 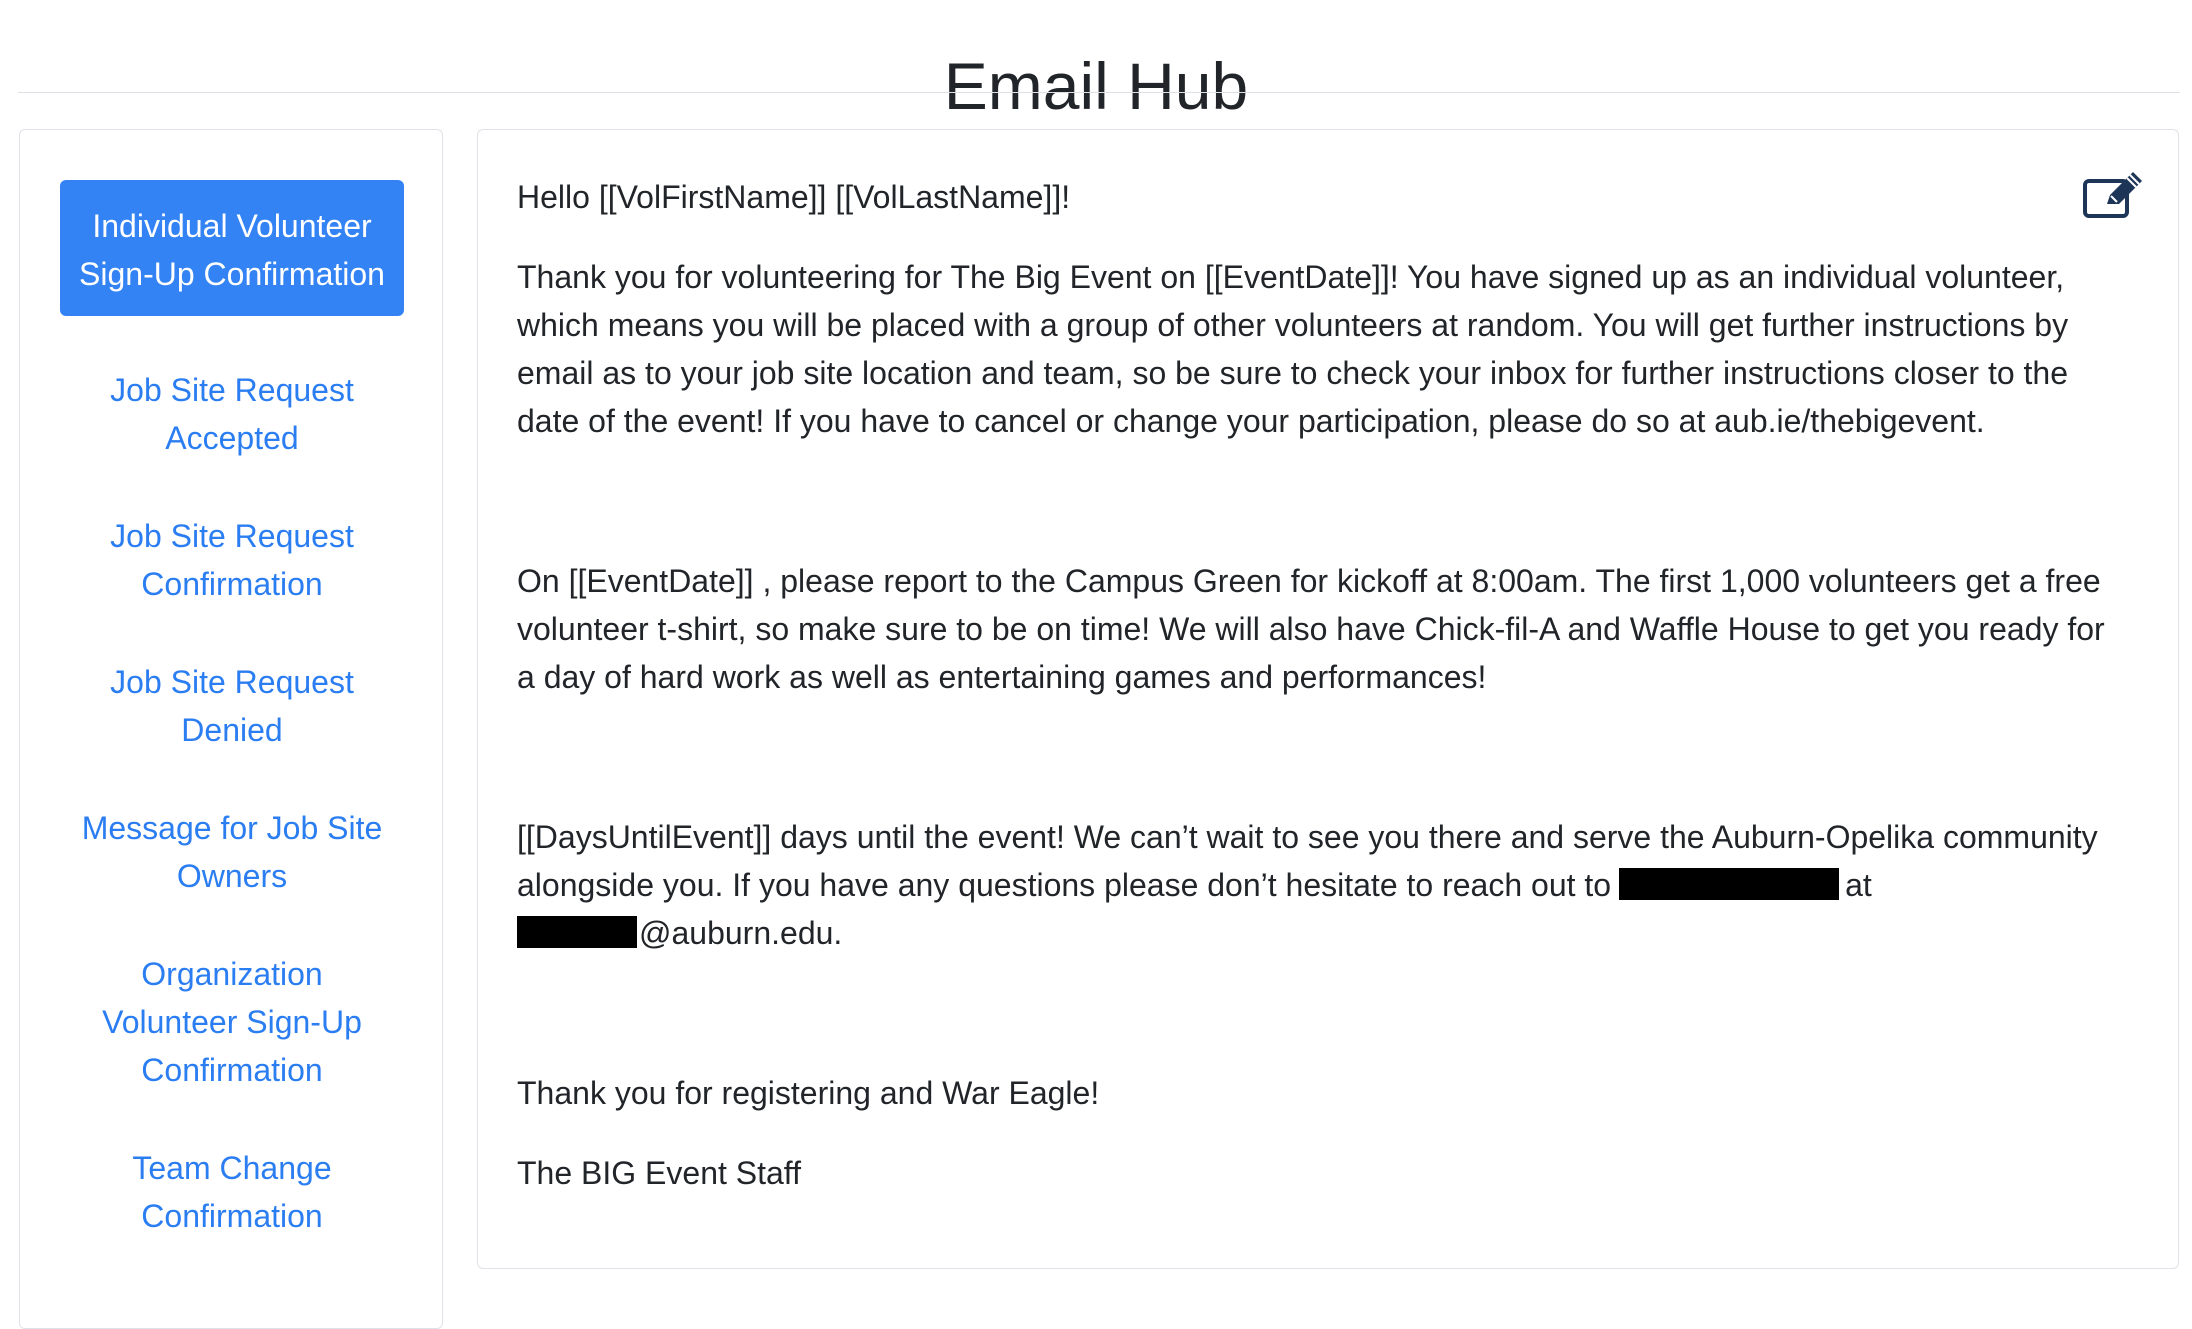 I want to click on template-job-site-request-denied: Job Site Request Denied, so click(x=232, y=706).